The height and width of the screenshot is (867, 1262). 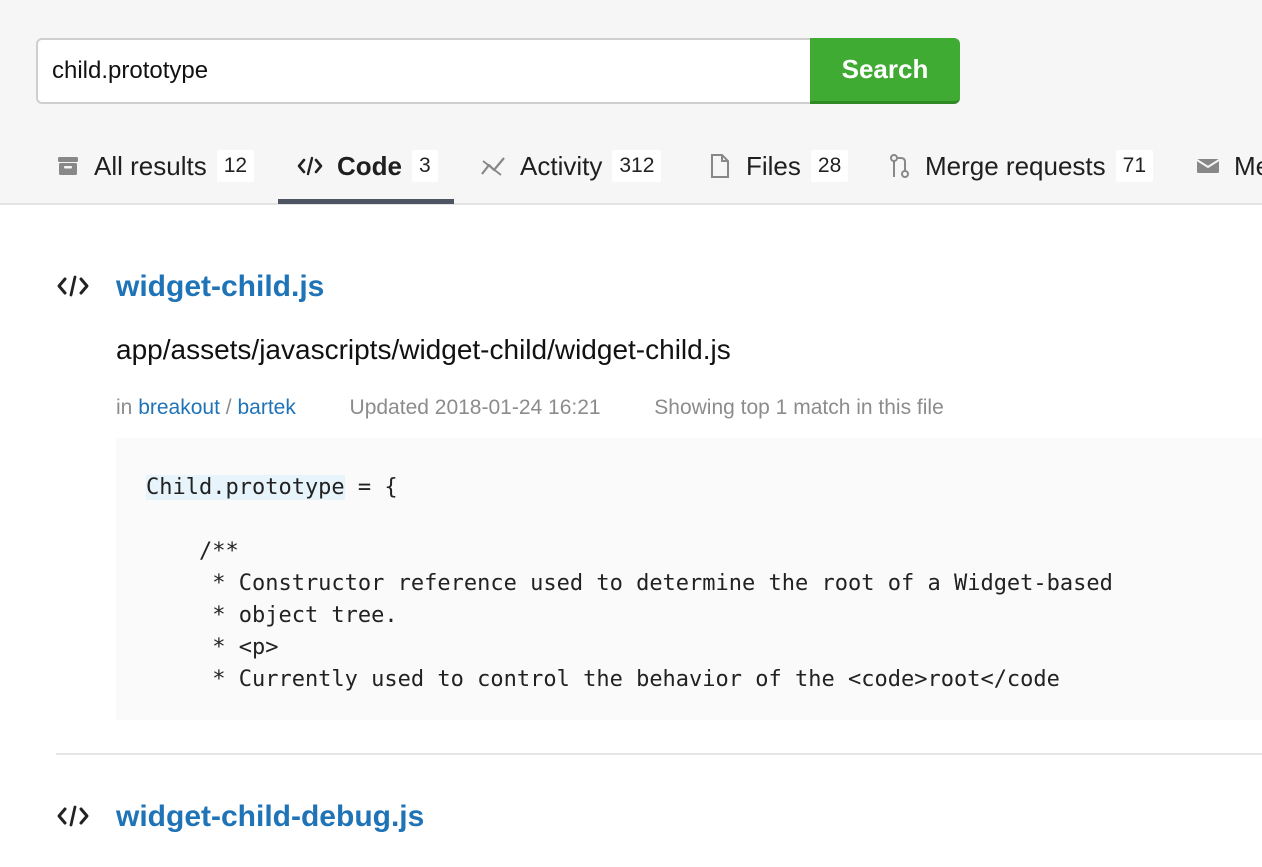 I want to click on tab-label: Files, so click(x=773, y=165).